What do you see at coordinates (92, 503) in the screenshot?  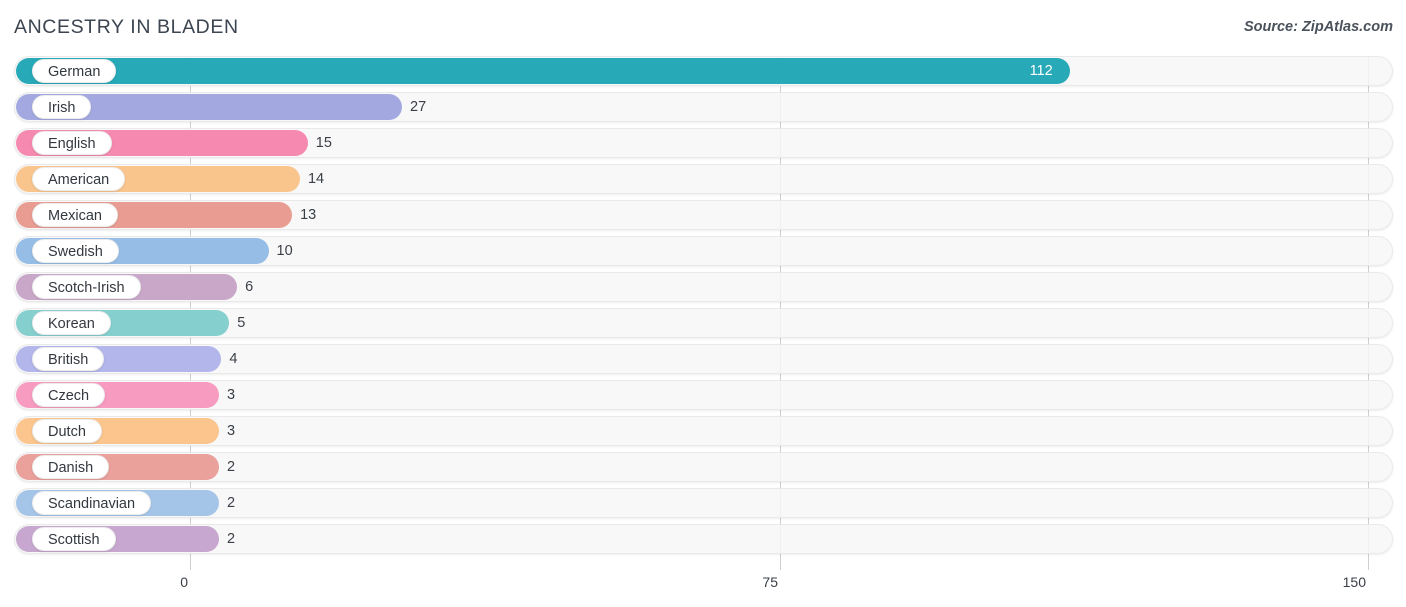 I see `bar-category-label: Scandinavian` at bounding box center [92, 503].